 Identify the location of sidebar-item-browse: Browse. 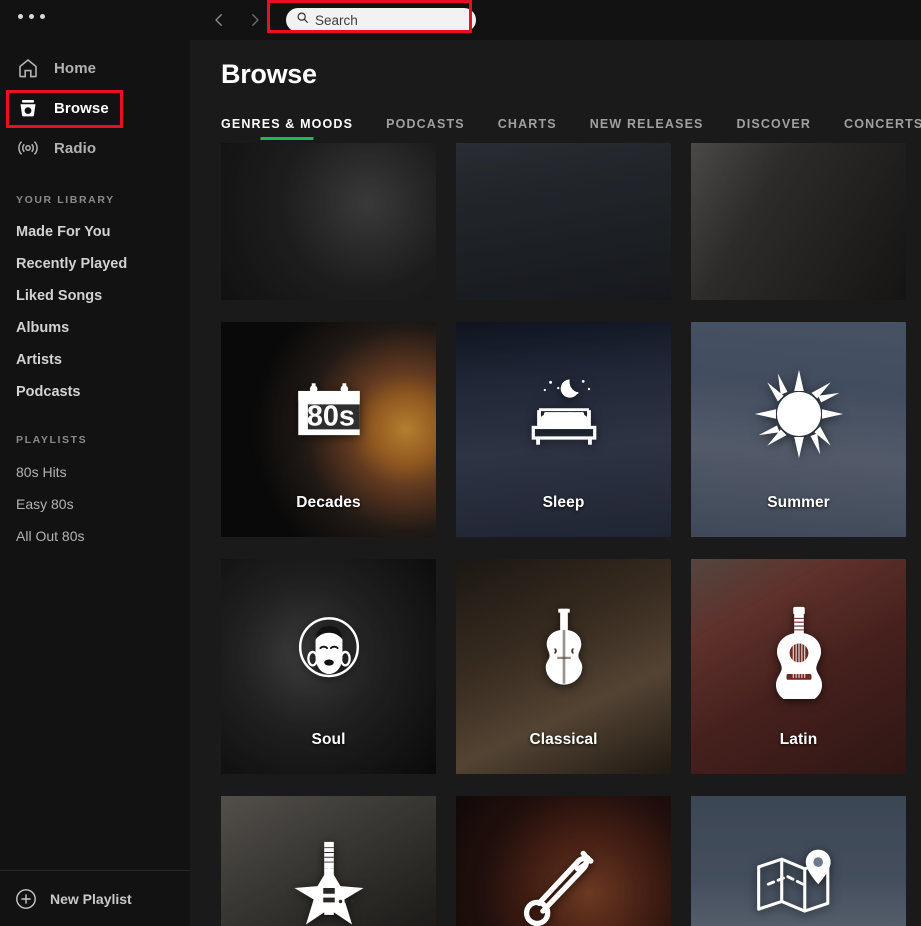
(95, 108).